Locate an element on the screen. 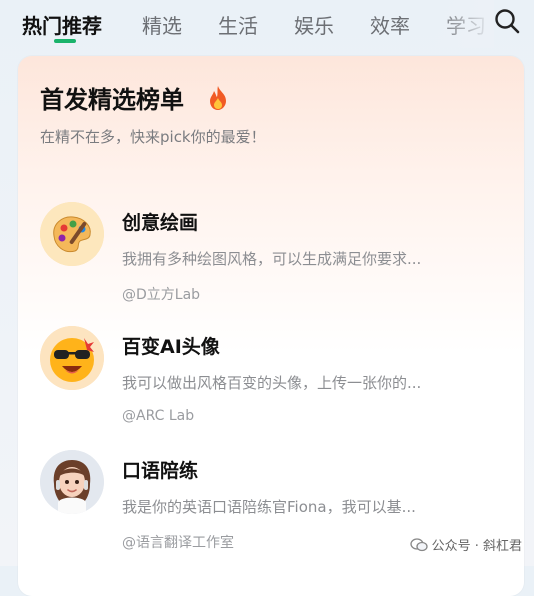  card-title: 首发精选榜单 is located at coordinates (112, 100).